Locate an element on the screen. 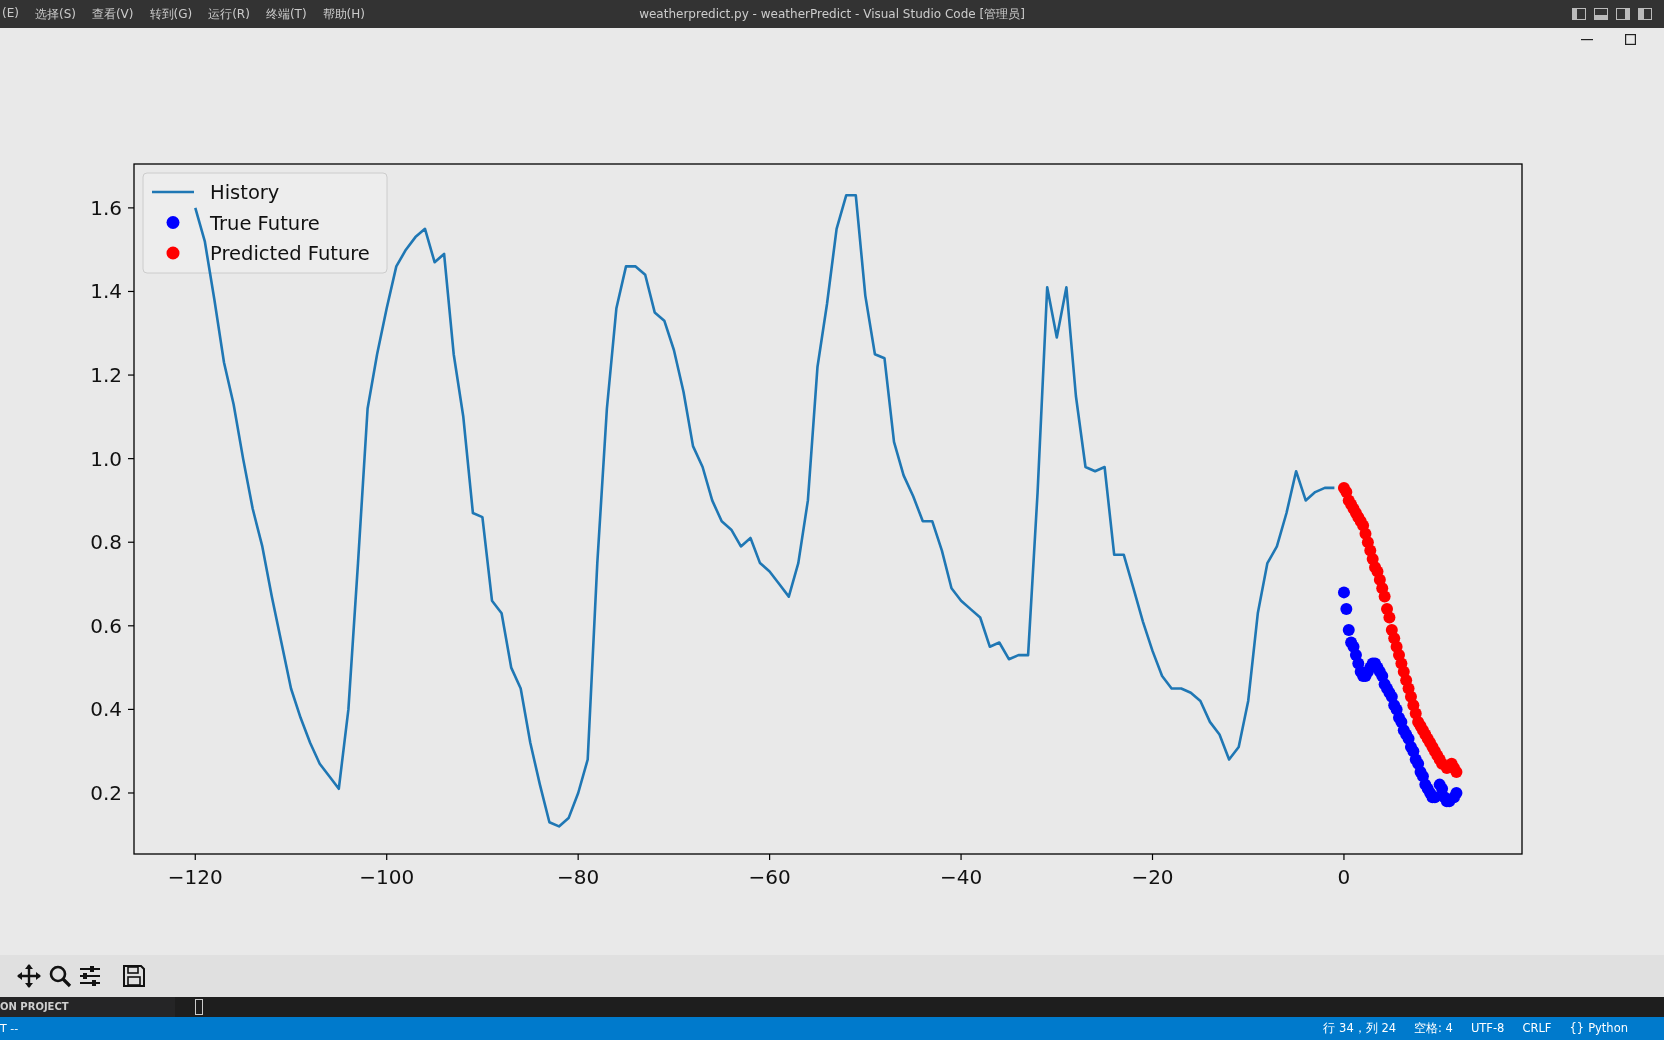 This screenshot has width=1664, height=1040. panel-header: ON PROJECT is located at coordinates (87, 1007).